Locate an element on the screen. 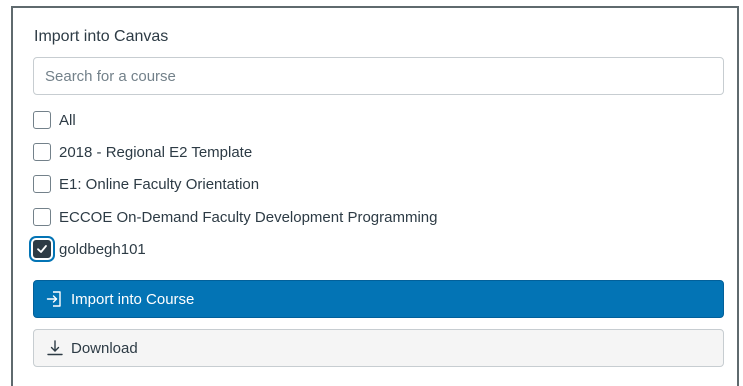 This screenshot has height=386, width=743. import-button-label: Import into Course is located at coordinates (133, 299).